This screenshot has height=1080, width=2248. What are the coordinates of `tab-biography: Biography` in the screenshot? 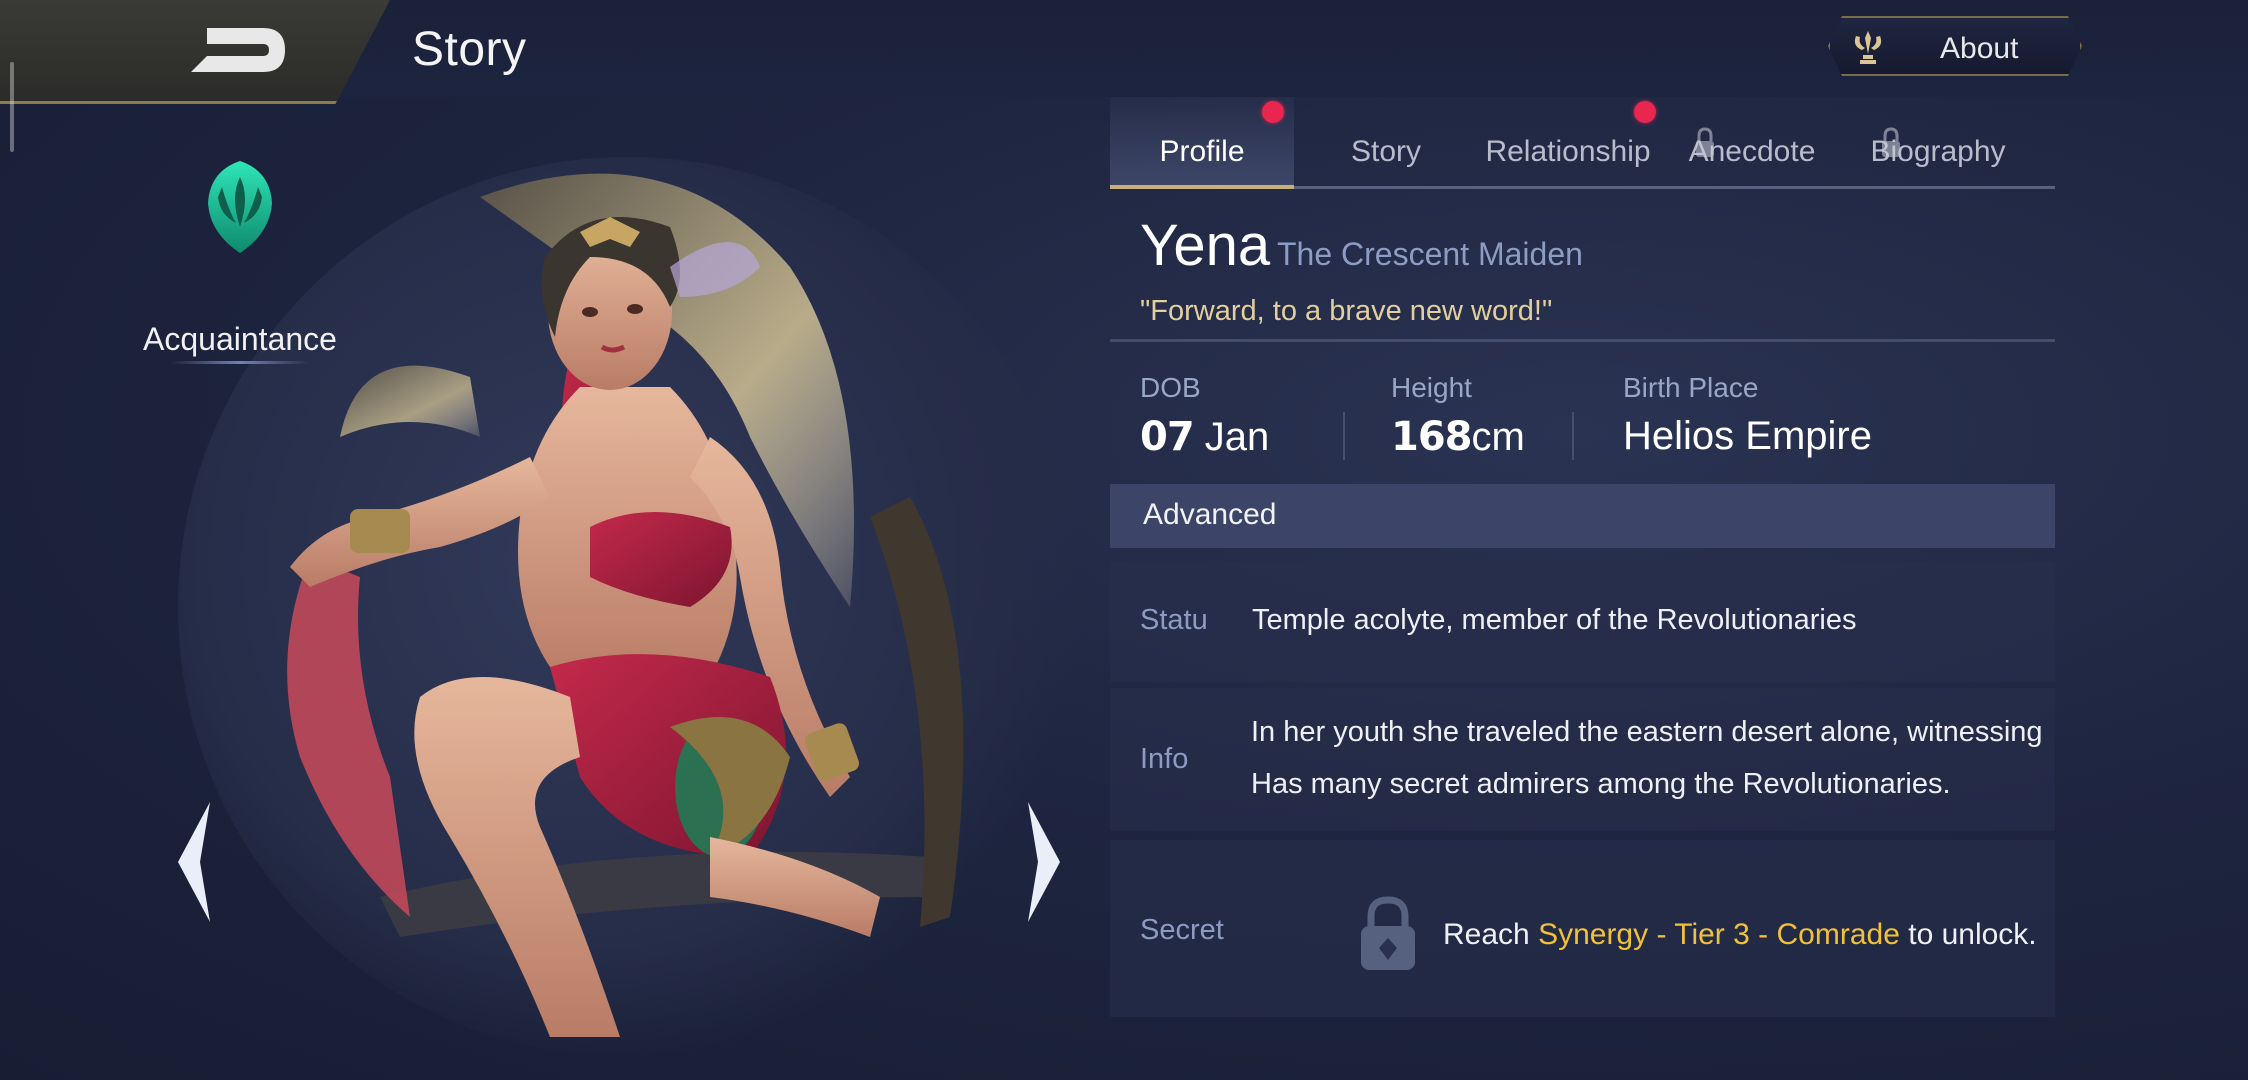 It's located at (1938, 143).